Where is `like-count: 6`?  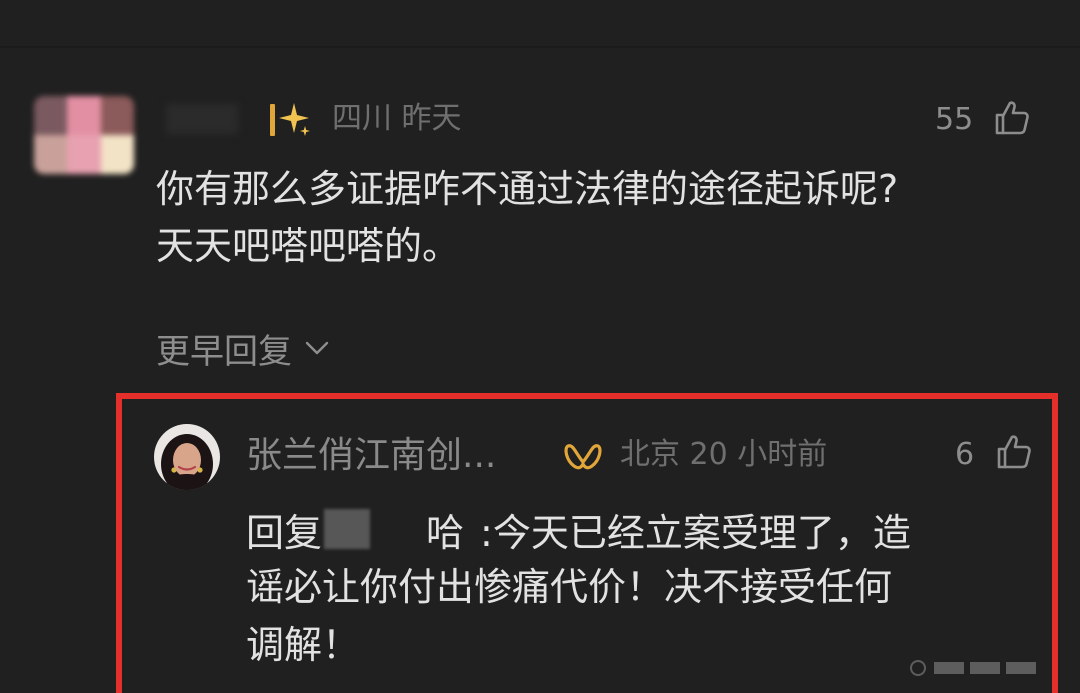
like-count: 6 is located at coordinates (965, 454).